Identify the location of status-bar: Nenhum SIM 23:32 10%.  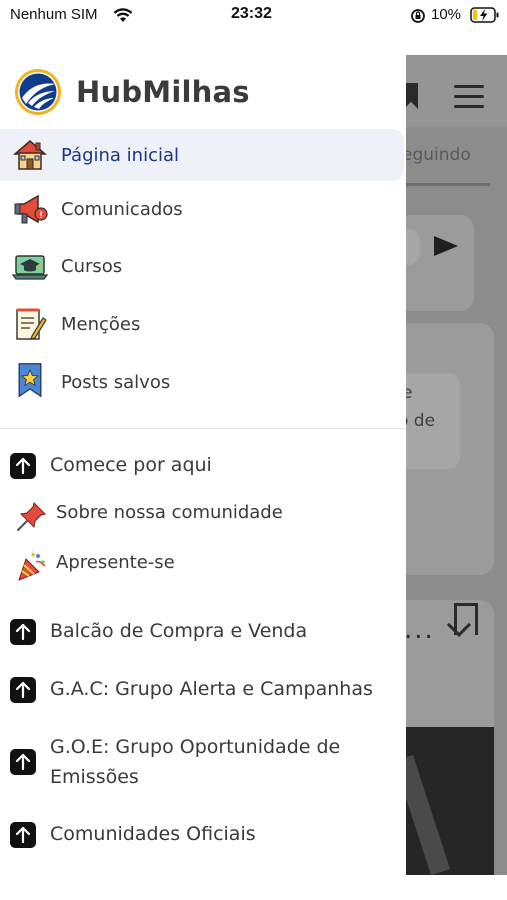
(253, 16).